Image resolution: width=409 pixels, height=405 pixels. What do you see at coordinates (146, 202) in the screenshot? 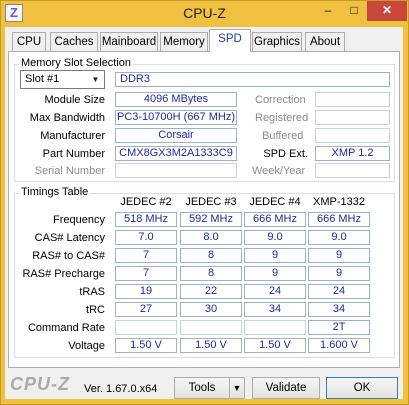
I see `timings-col-header: JEDEC #2` at bounding box center [146, 202].